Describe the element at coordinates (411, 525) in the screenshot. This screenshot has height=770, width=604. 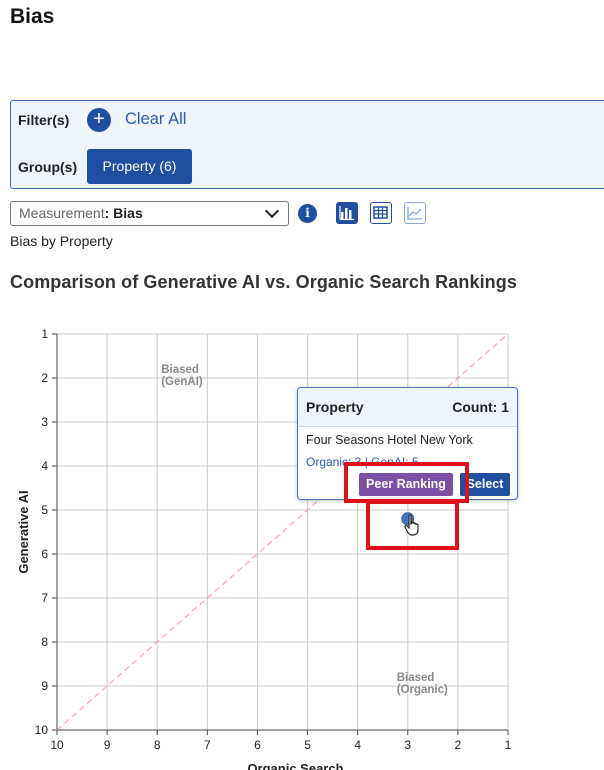
I see `hand-cursor-icon` at that location.